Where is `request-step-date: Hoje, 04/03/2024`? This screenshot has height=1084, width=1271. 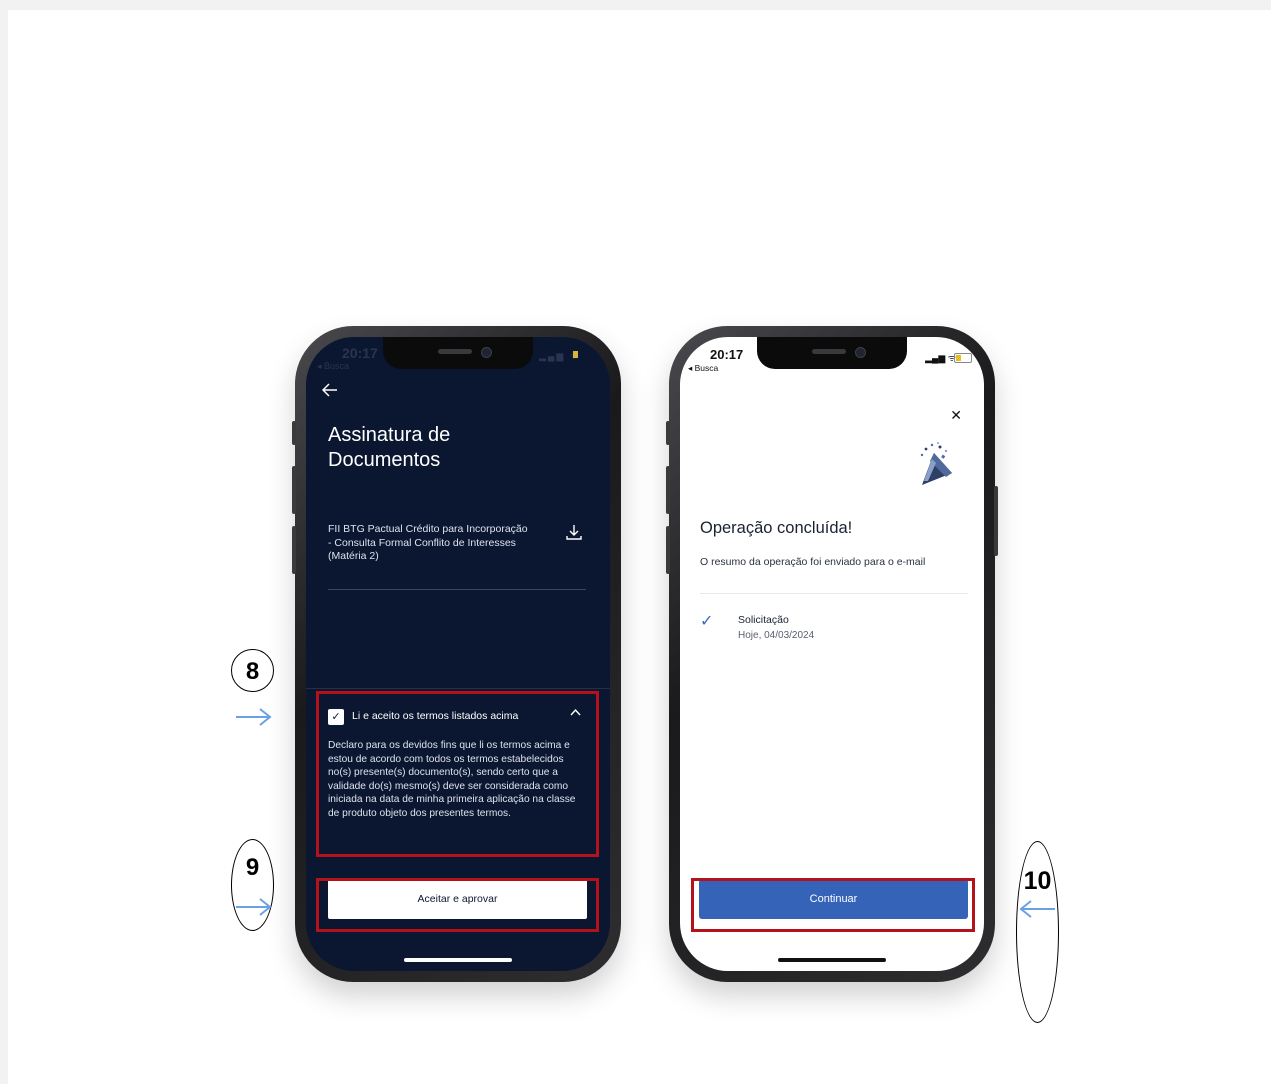 request-step-date: Hoje, 04/03/2024 is located at coordinates (776, 635).